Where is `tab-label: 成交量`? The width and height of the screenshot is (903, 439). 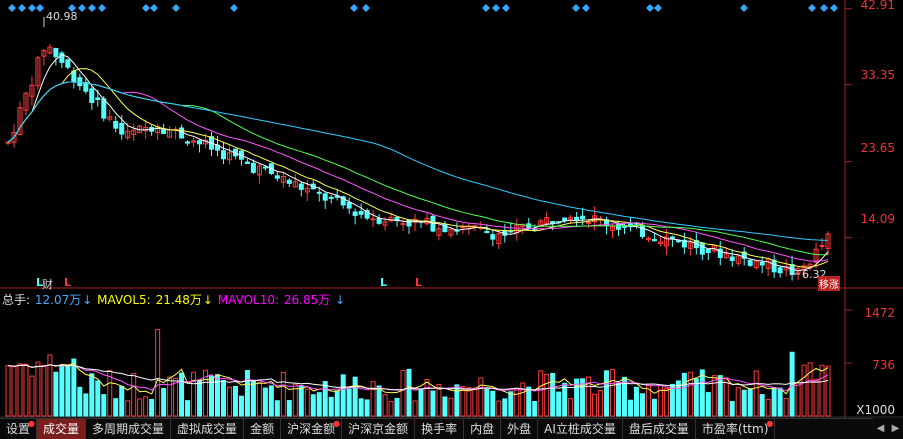 tab-label: 成交量 is located at coordinates (61, 429).